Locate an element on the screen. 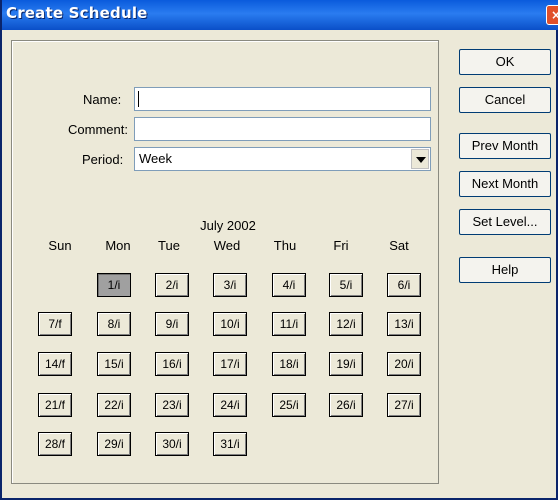 The image size is (558, 500). close-icon: × is located at coordinates (552, 15).